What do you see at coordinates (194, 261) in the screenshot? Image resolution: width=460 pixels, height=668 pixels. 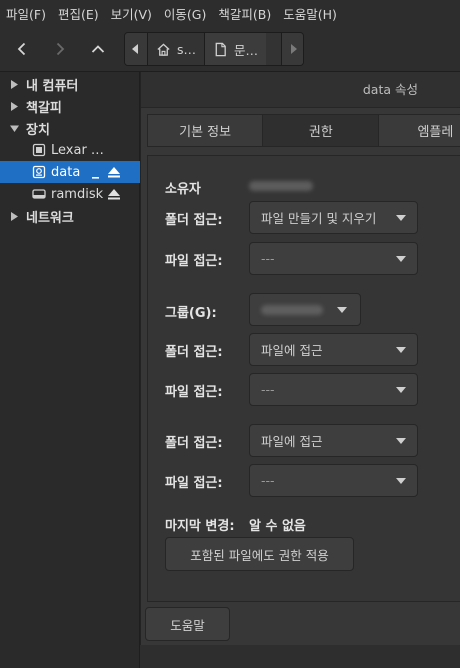 I see `owner-file-access-label: 파일 접근:` at bounding box center [194, 261].